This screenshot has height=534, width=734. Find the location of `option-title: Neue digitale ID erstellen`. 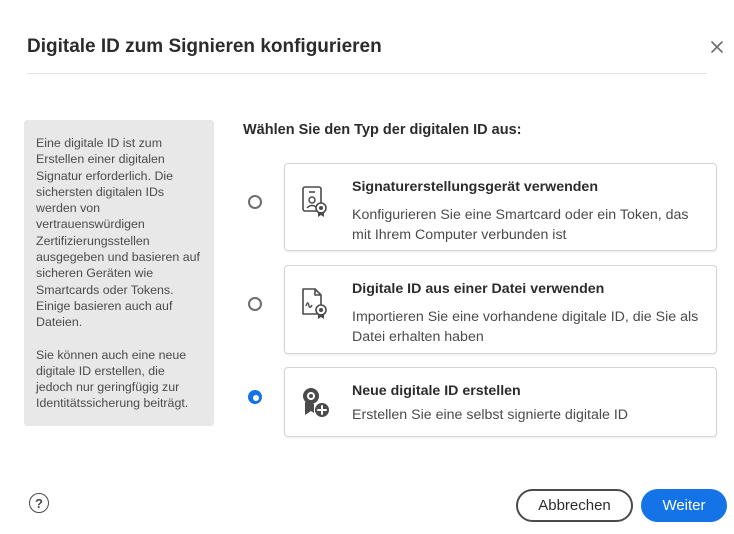

option-title: Neue digitale ID erstellen is located at coordinates (436, 391).